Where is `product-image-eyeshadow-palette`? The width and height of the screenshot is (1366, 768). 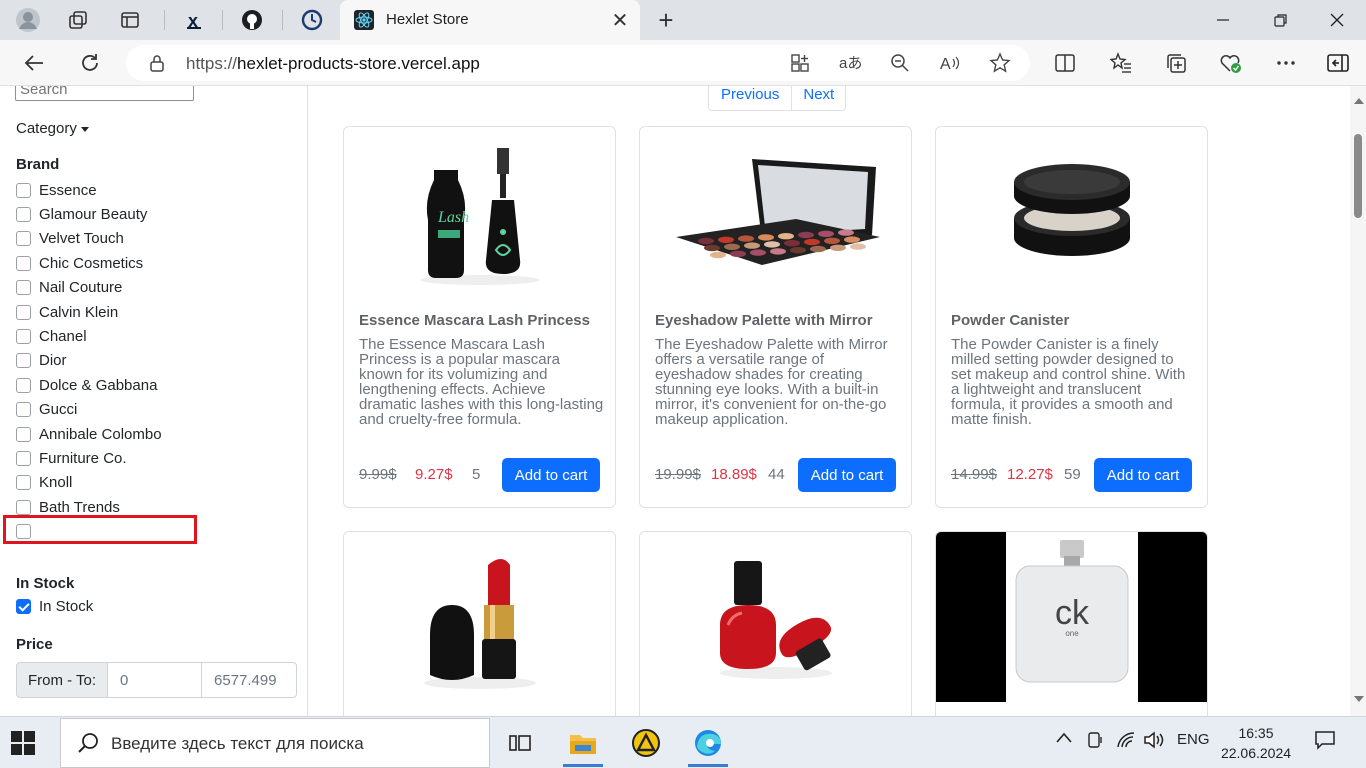
product-image-eyeshadow-palette is located at coordinates (775, 214).